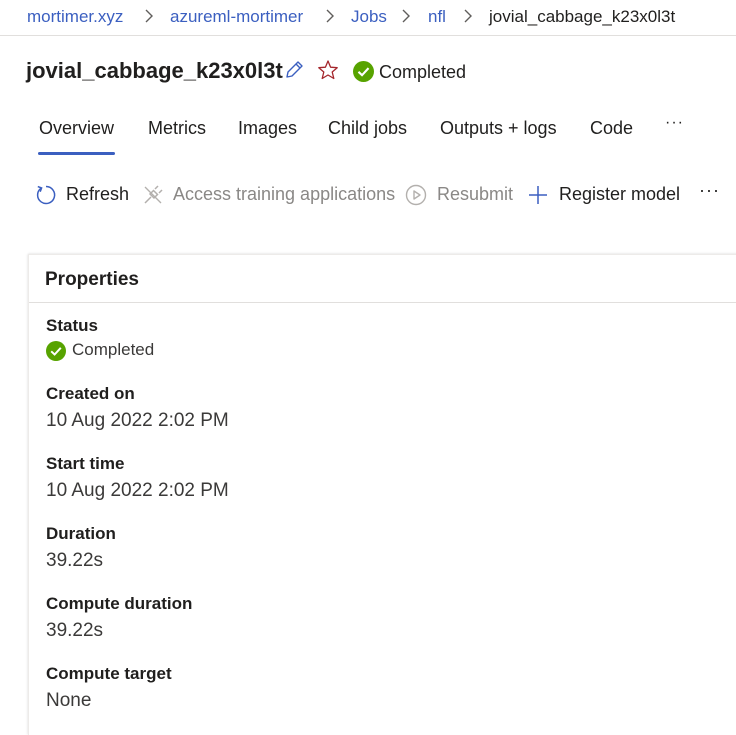  I want to click on tab-outputs-logs: Outputs + logs, so click(498, 128).